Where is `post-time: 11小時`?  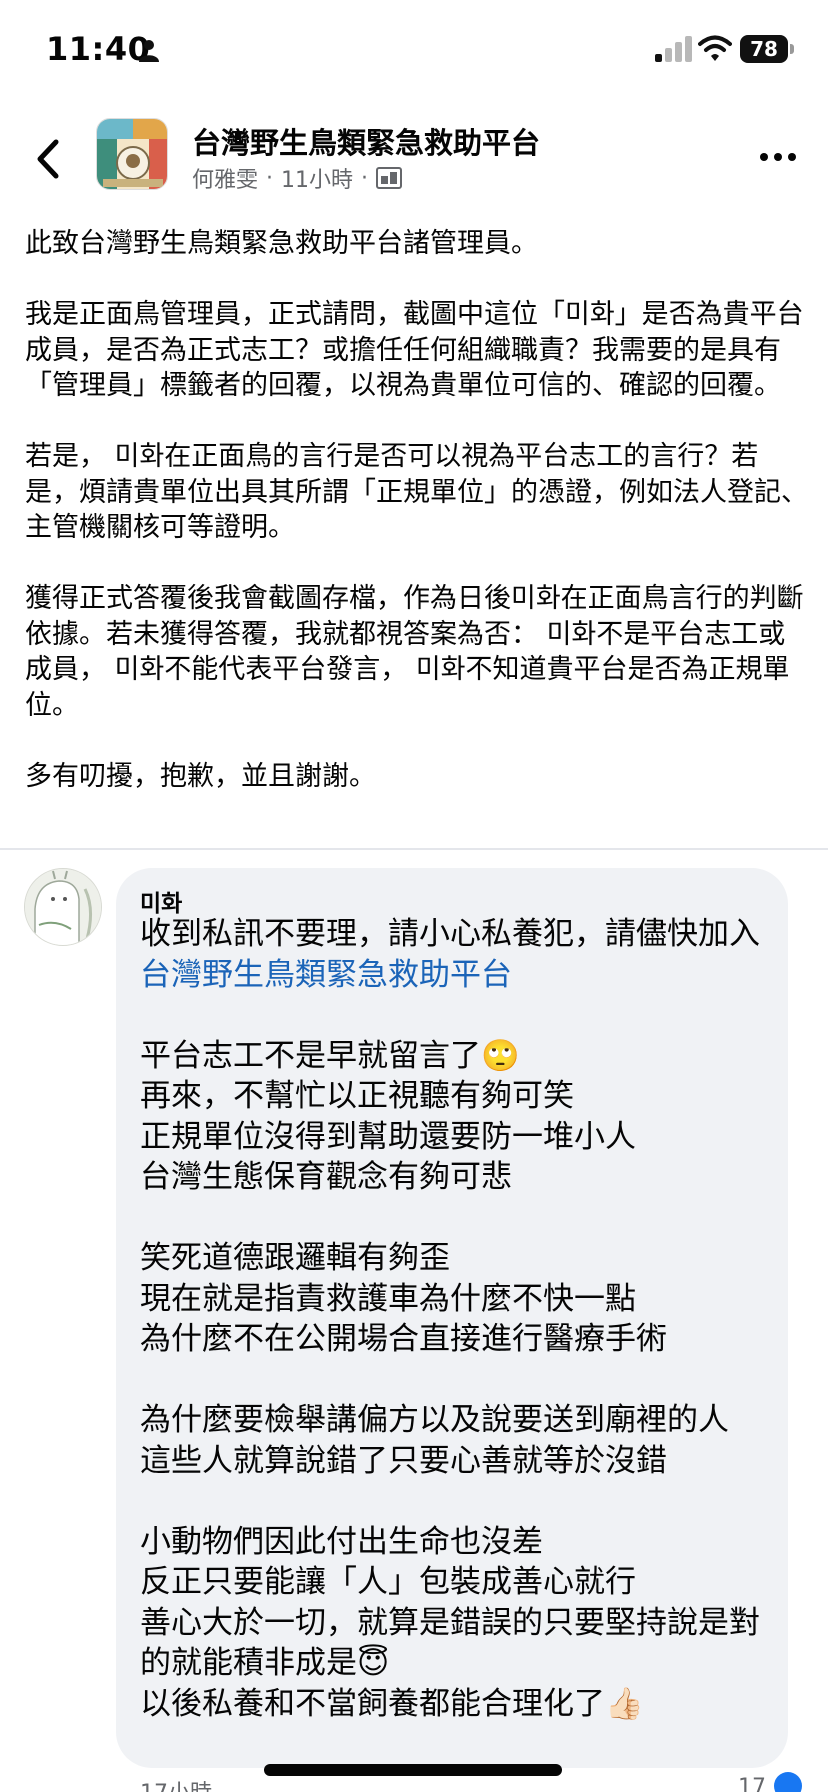 post-time: 11小時 is located at coordinates (317, 178).